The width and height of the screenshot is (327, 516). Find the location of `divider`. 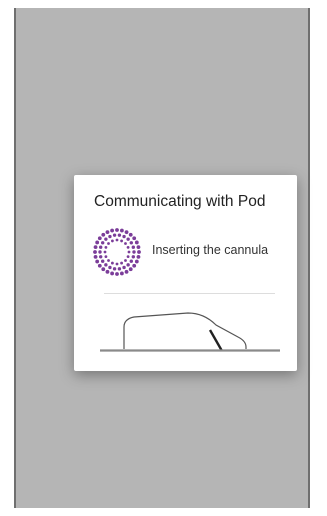

divider is located at coordinates (189, 293).